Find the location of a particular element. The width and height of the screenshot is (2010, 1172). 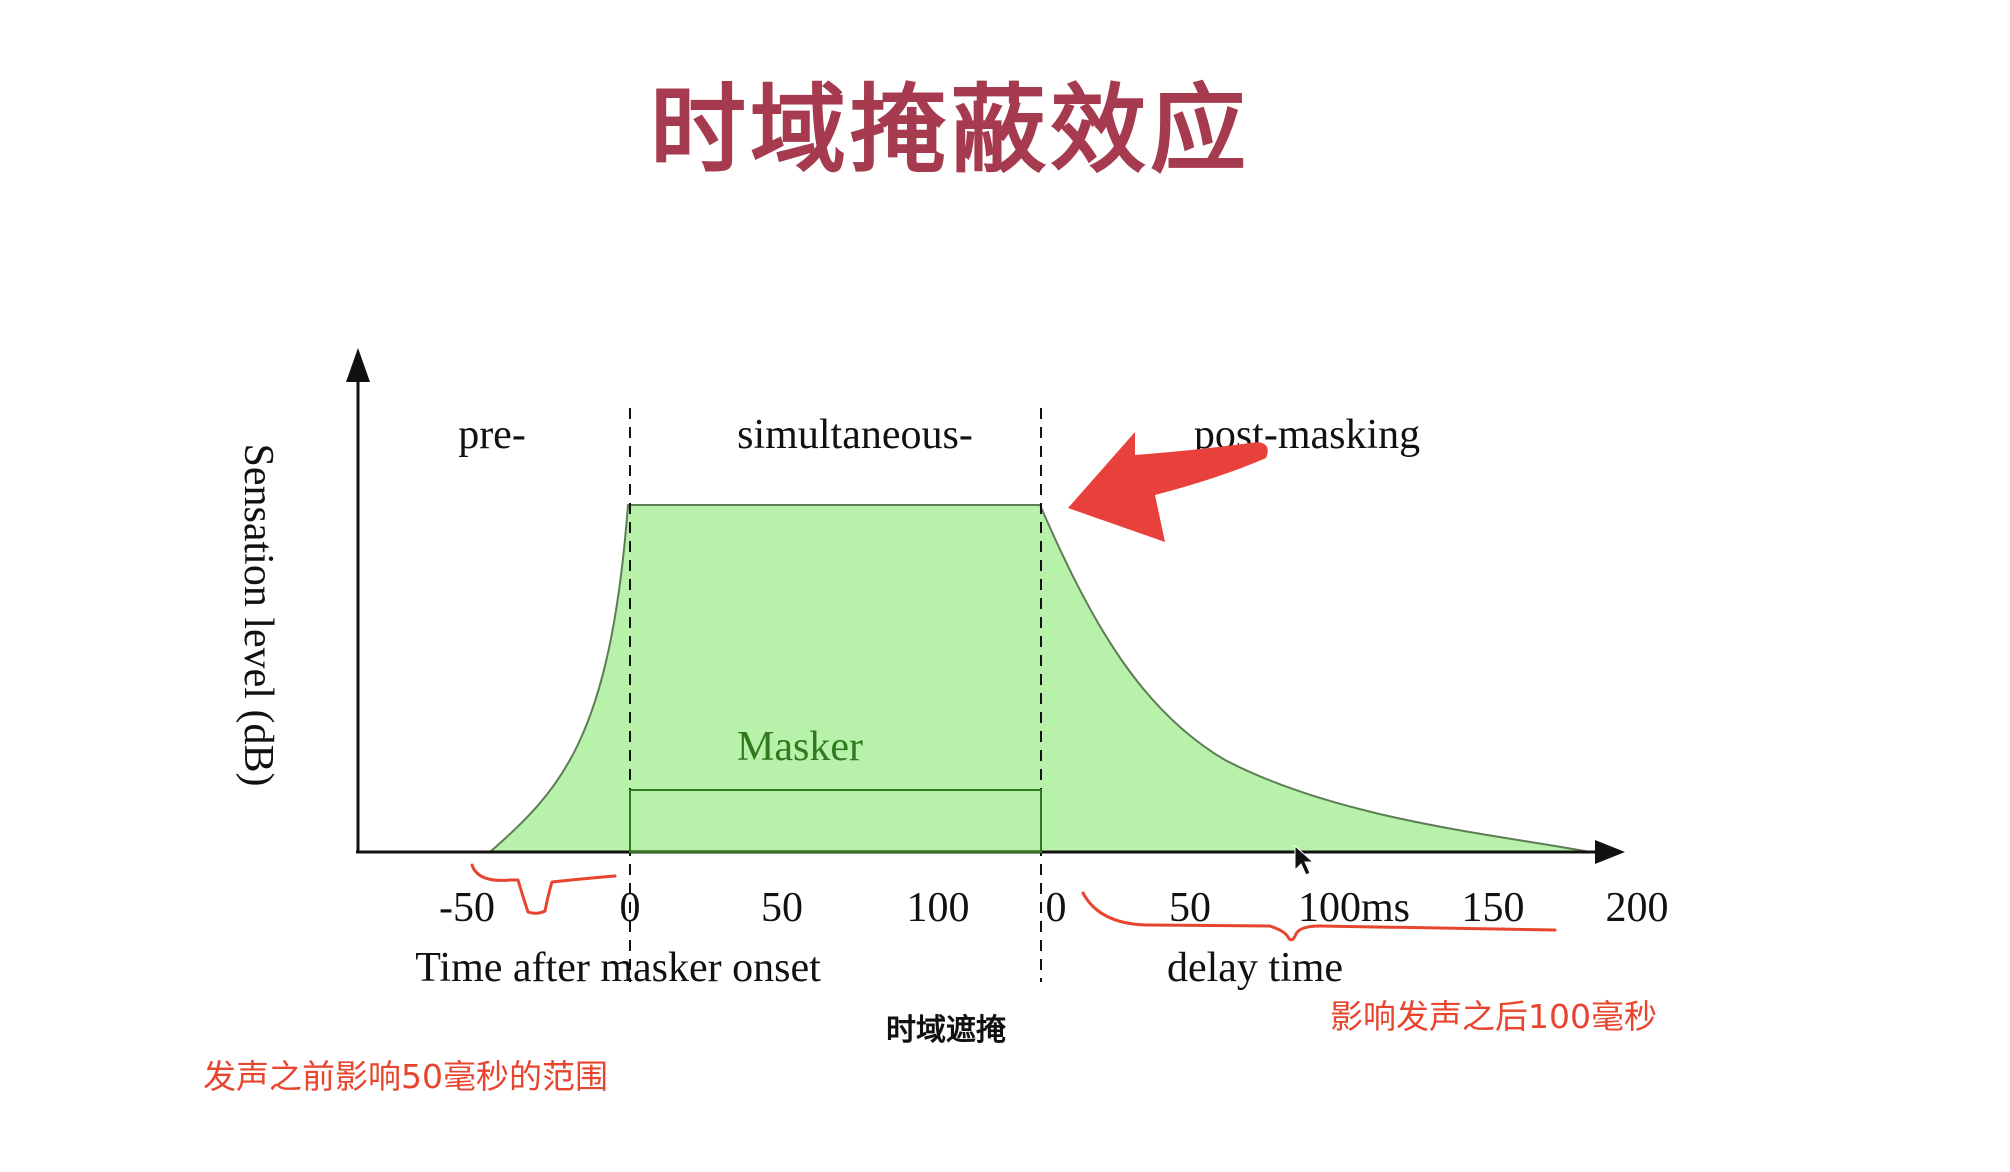

tick-left-50: 50 is located at coordinates (782, 908).